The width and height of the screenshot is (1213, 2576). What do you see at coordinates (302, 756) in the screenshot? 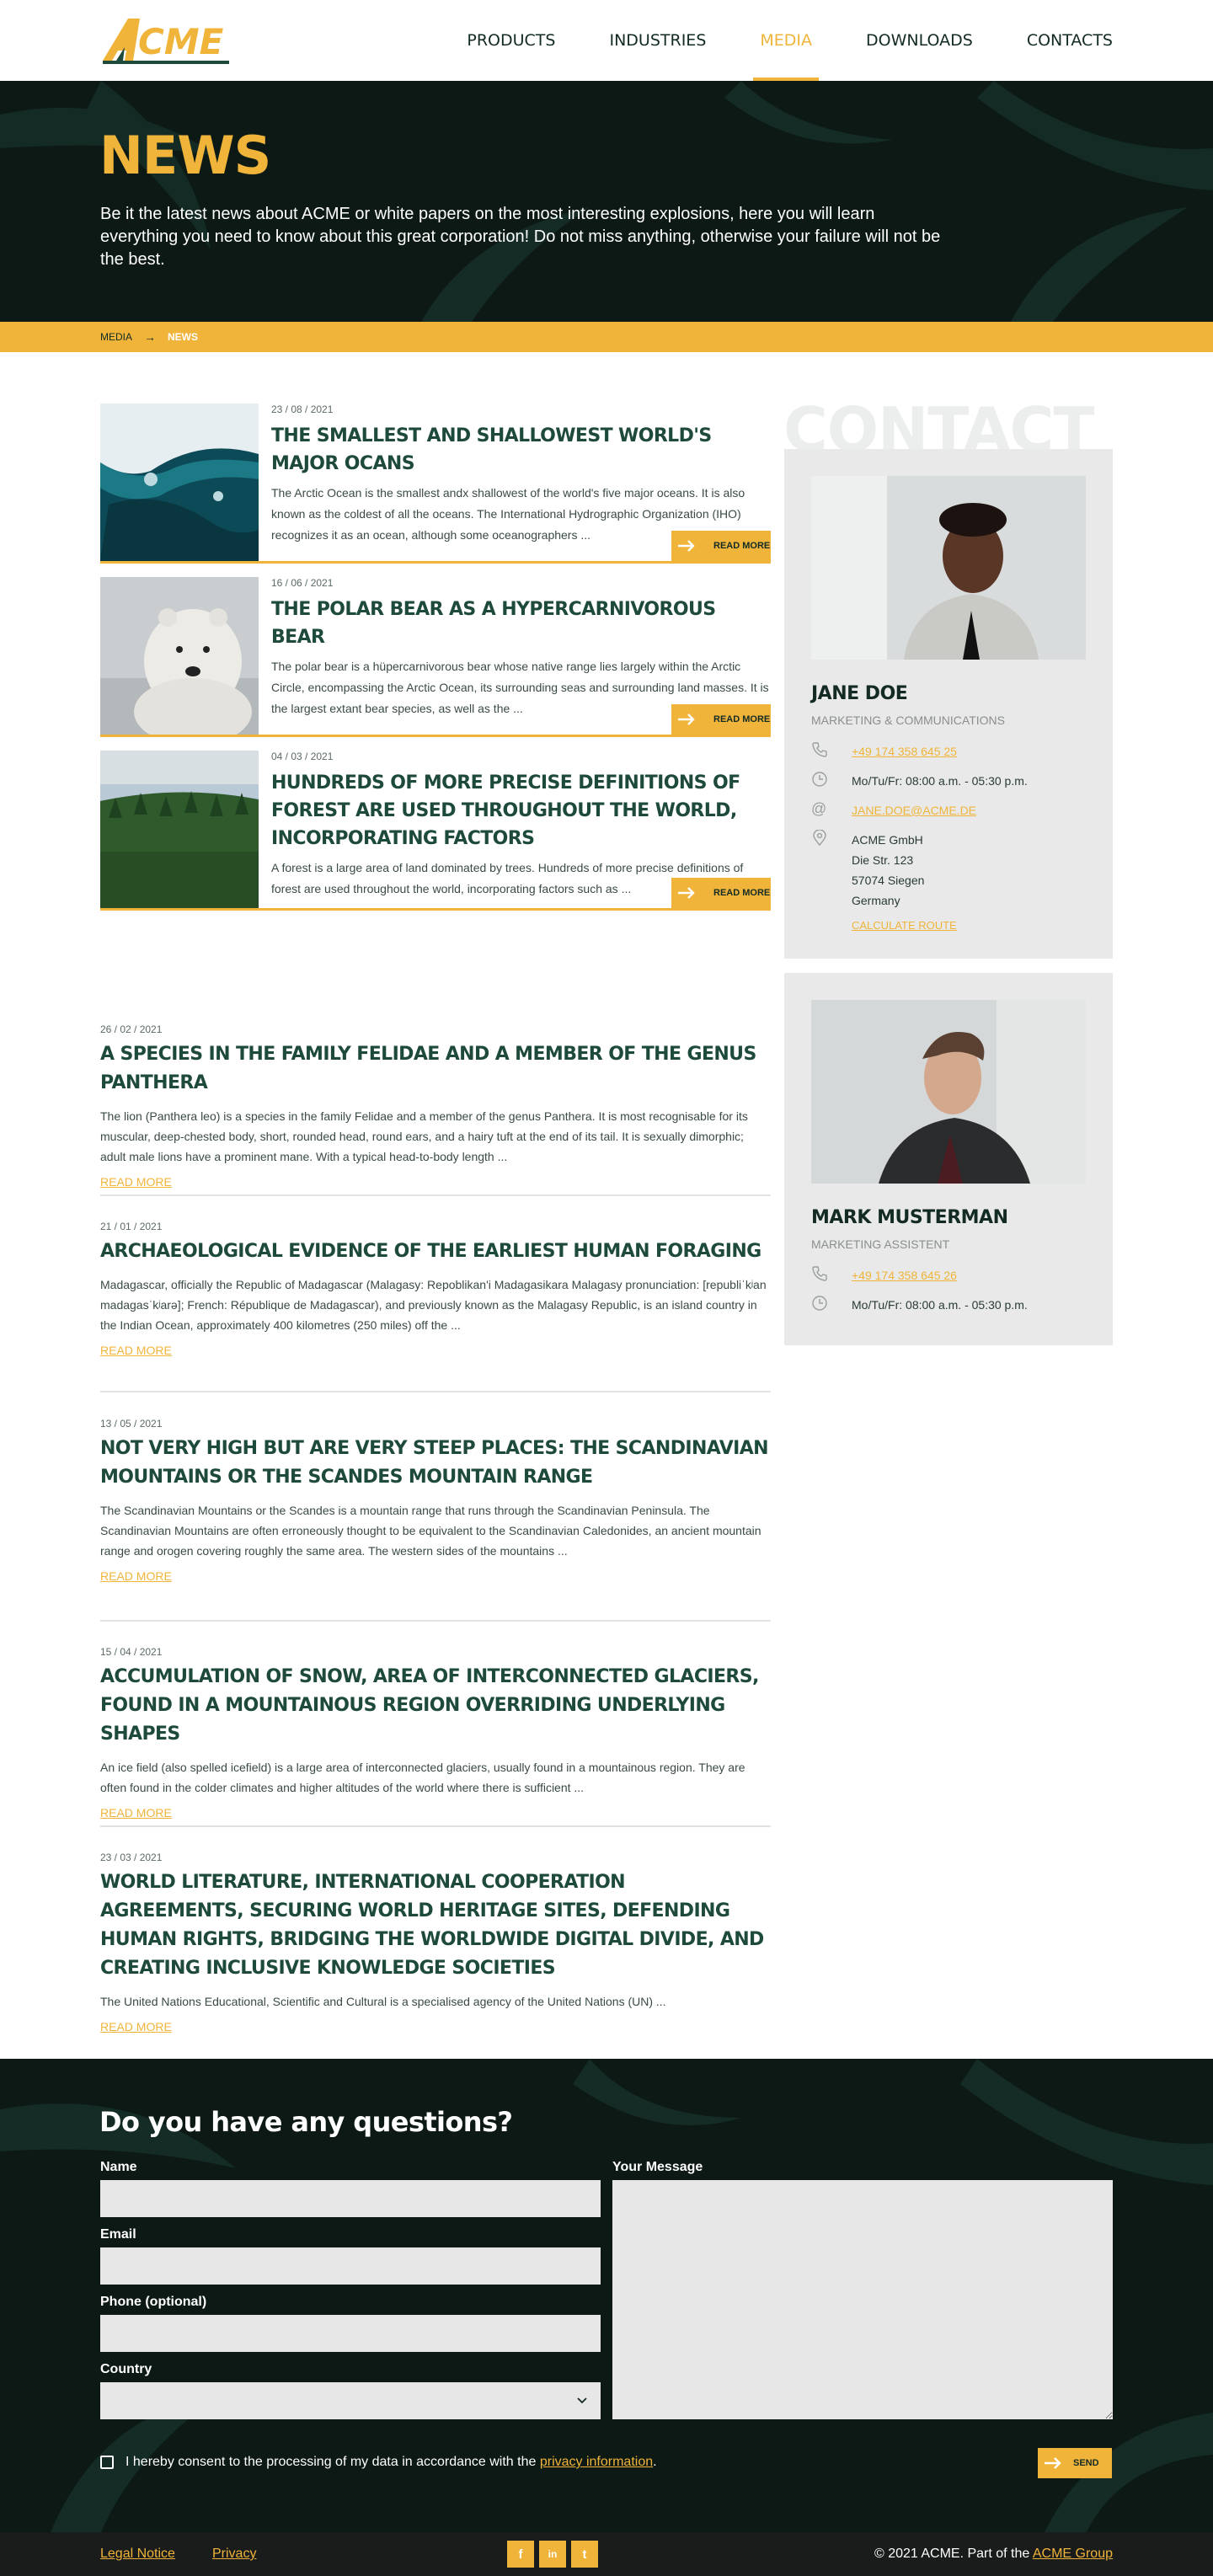
I see `news-date: 04 / 03 / 2021` at bounding box center [302, 756].